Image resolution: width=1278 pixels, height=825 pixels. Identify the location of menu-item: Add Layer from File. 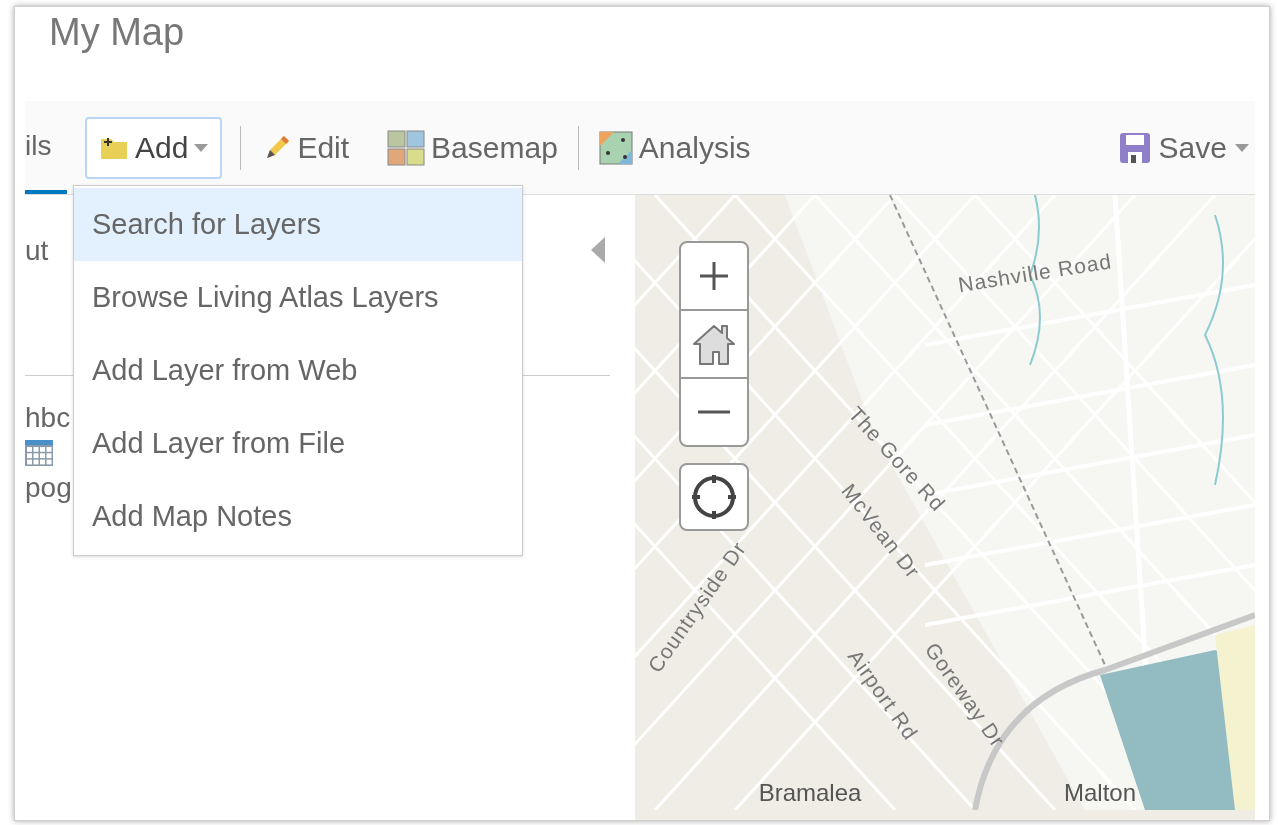
(298, 443).